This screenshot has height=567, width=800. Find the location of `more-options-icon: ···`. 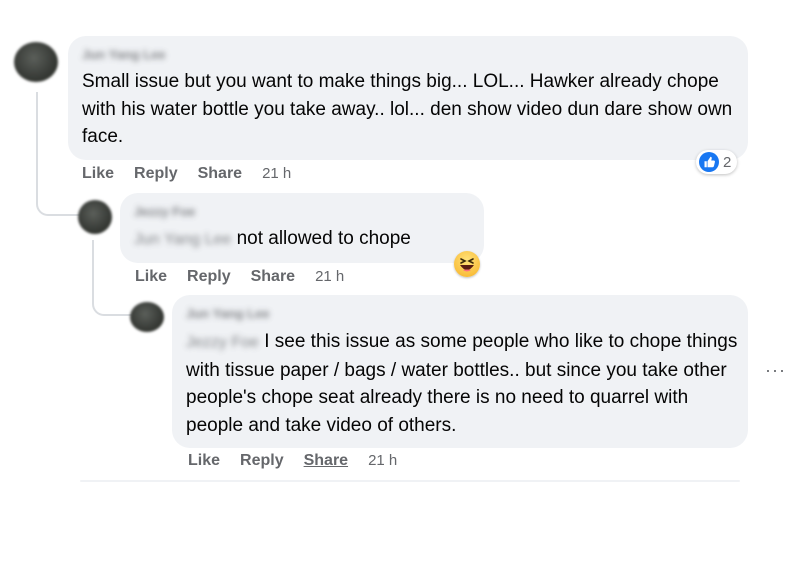

more-options-icon: ··· is located at coordinates (775, 370).